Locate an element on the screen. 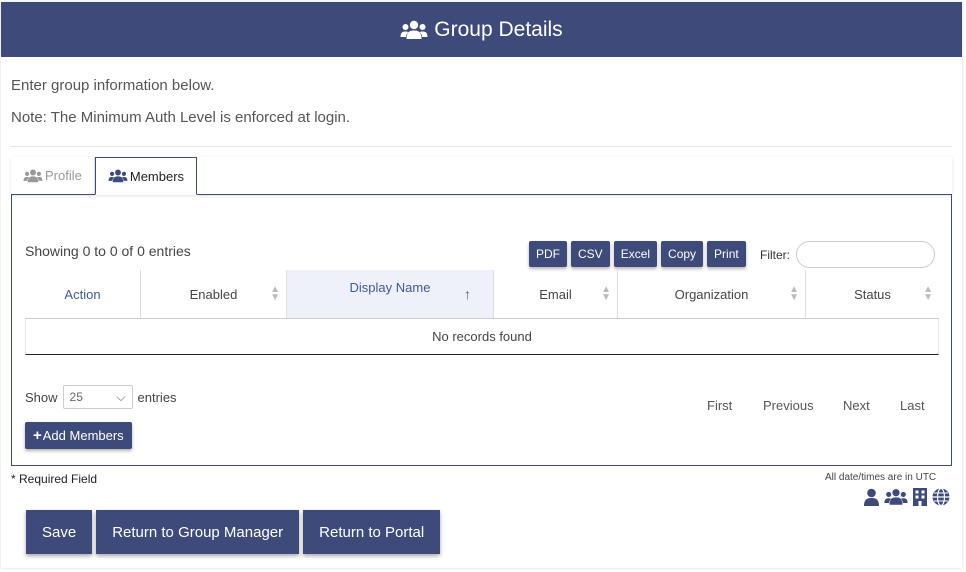 Image resolution: width=966 pixels, height=572 pixels. pagination-previous: Previous is located at coordinates (788, 405).